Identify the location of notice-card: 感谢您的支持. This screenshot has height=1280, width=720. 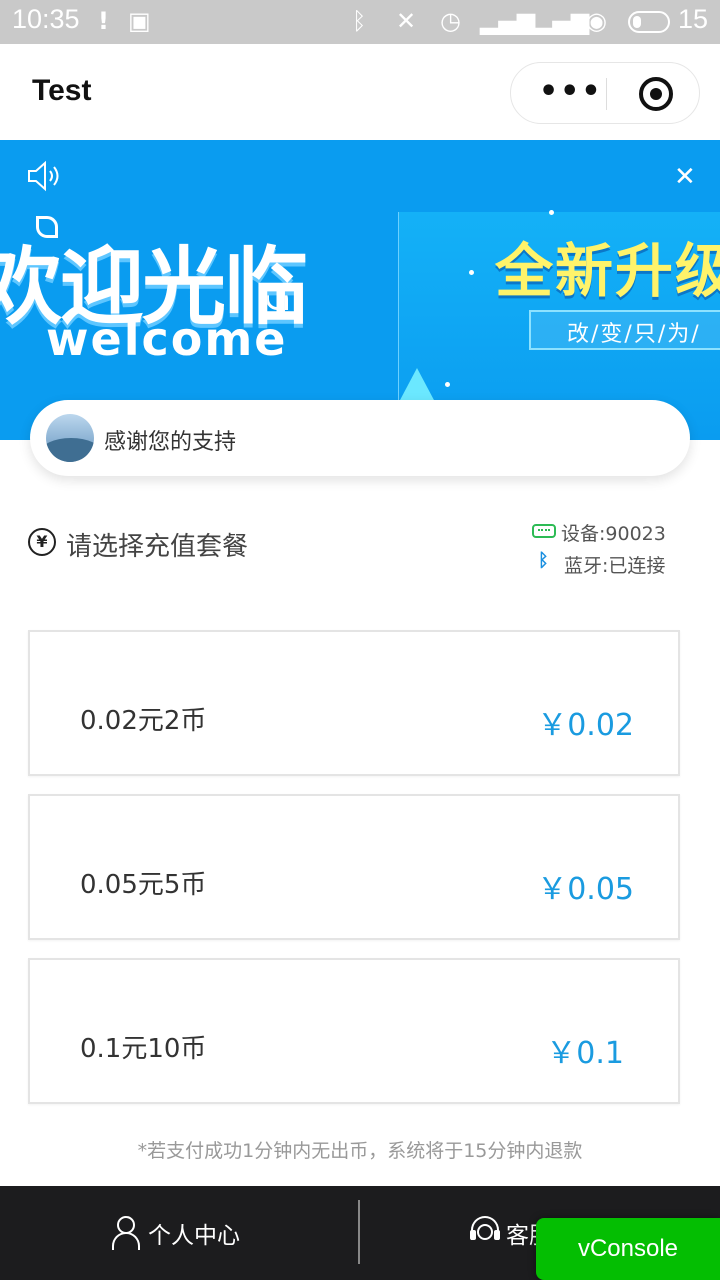
(360, 438).